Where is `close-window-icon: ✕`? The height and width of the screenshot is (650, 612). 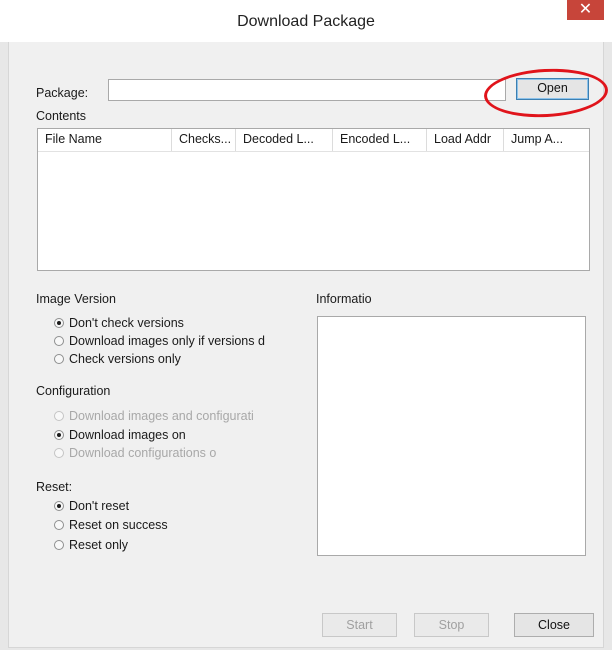
close-window-icon: ✕ is located at coordinates (585, 10).